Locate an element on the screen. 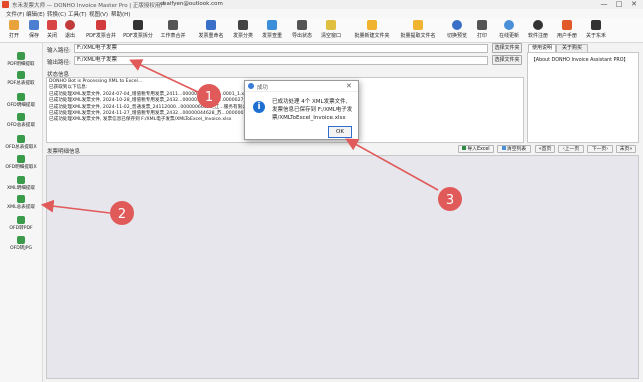  annotation-label-1: 1 is located at coordinates (209, 97).